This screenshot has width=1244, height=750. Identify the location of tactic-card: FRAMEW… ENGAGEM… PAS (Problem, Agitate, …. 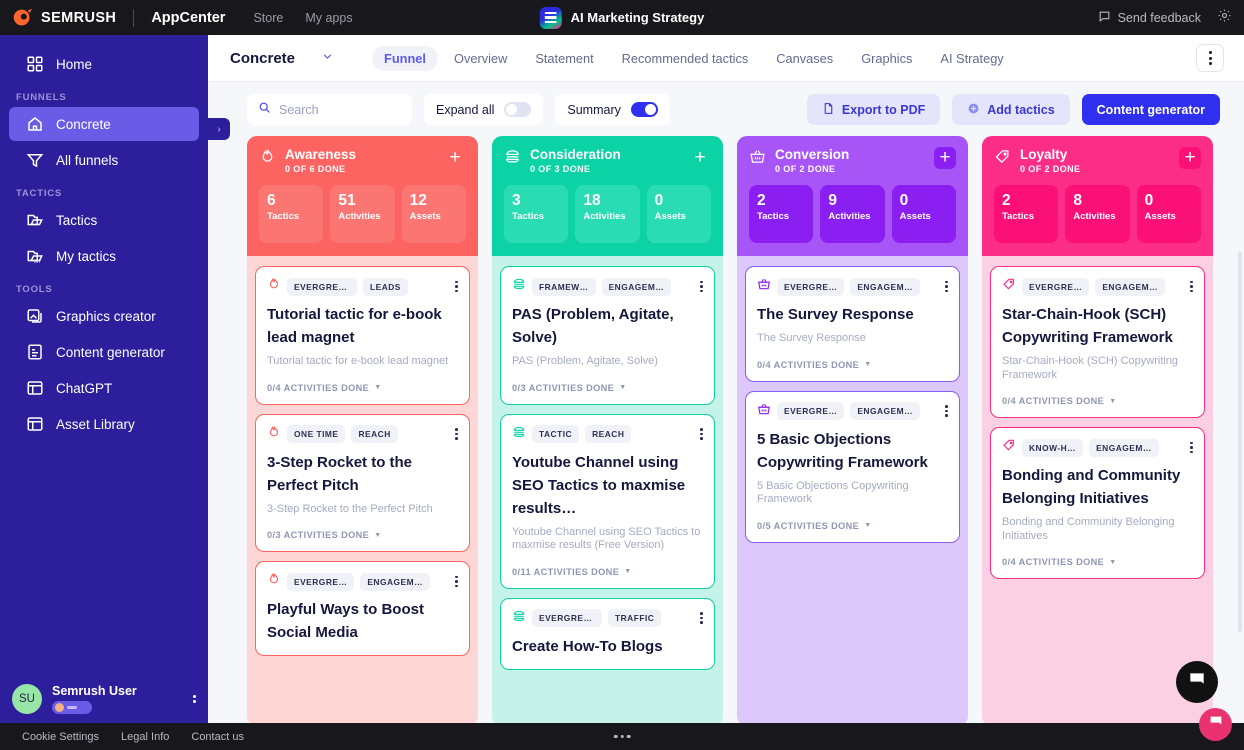
(607, 335).